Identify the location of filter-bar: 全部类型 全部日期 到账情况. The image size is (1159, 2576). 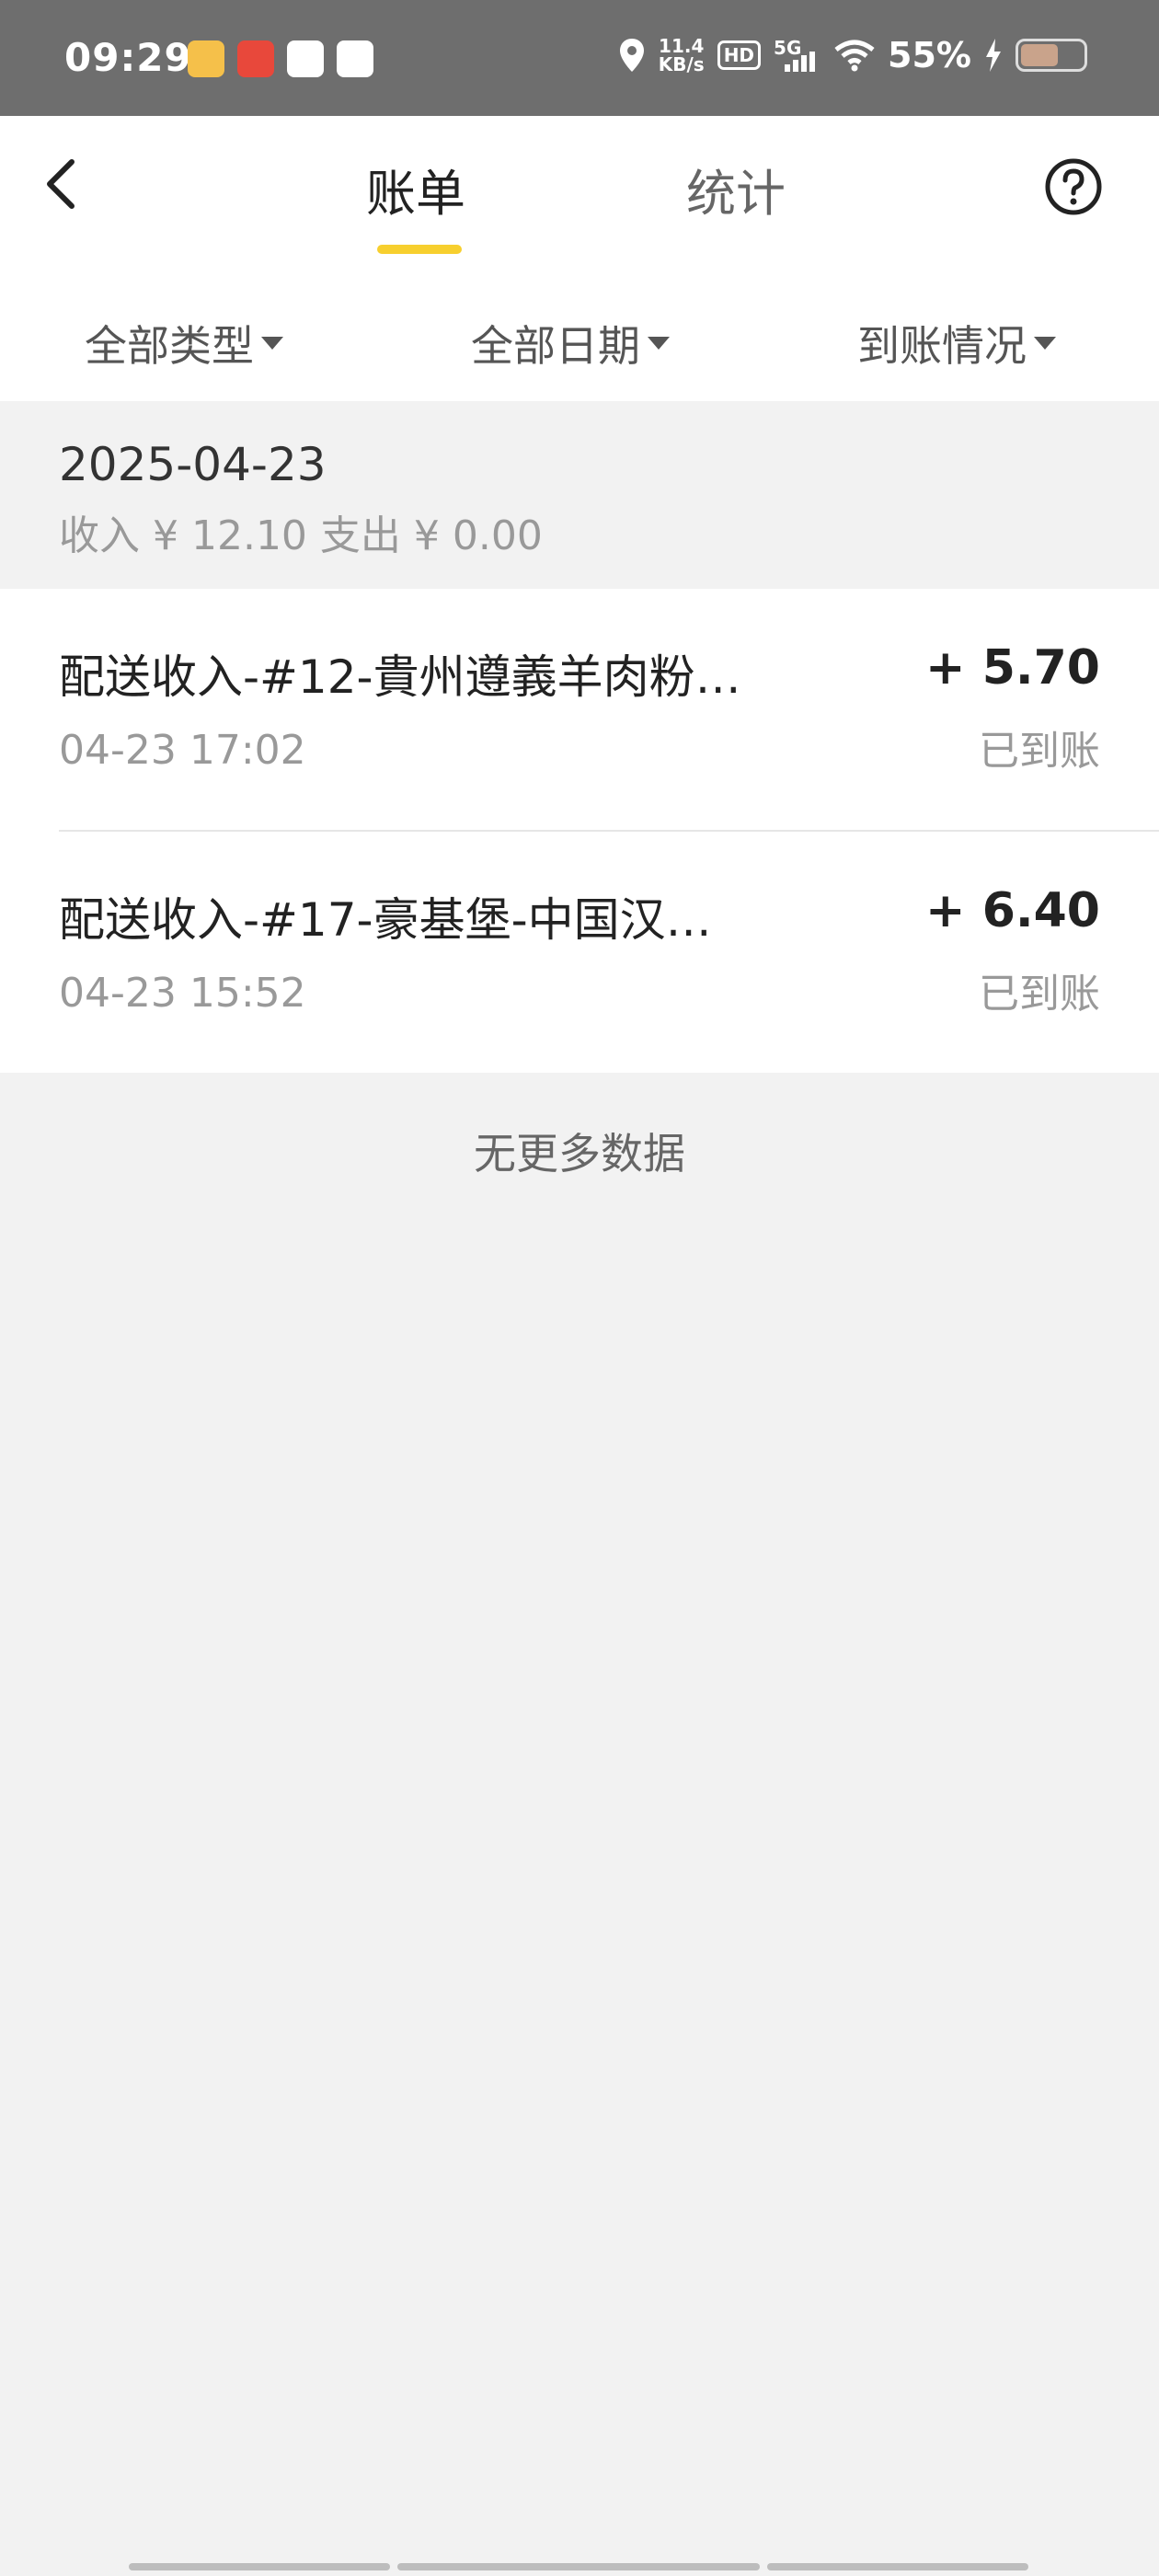
(579, 331).